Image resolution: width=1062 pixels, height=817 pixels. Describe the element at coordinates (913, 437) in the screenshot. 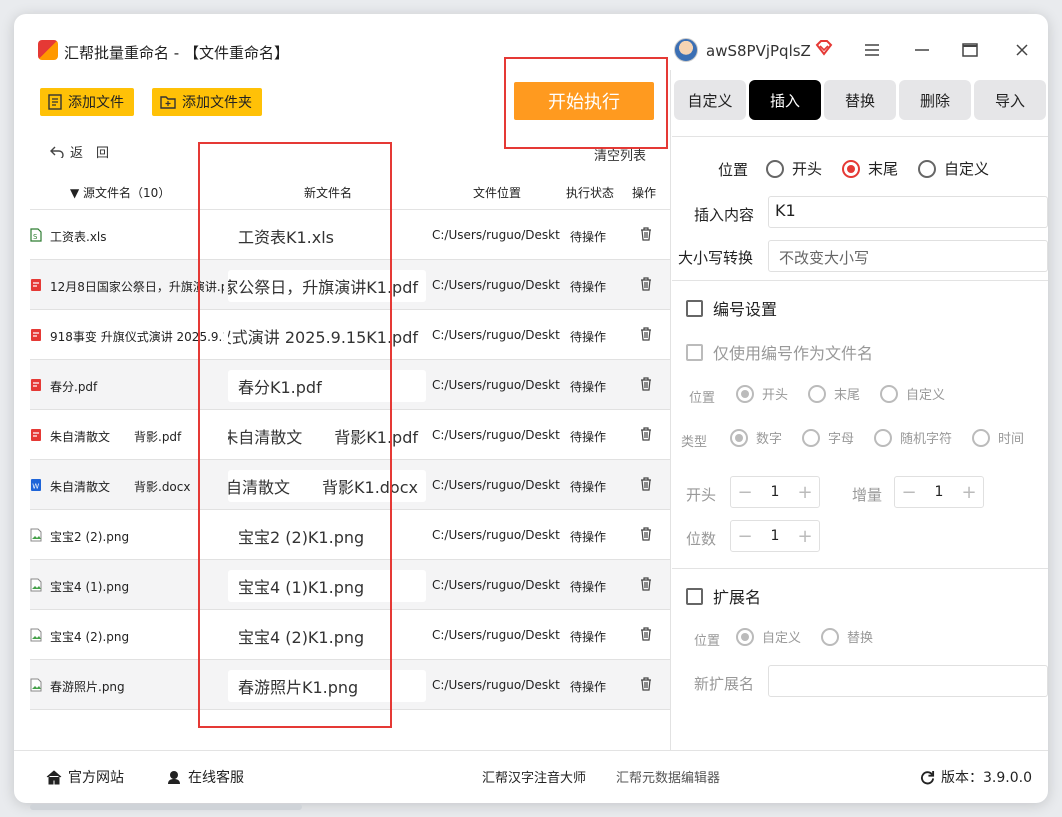

I see `number-type-random: 随机字符` at that location.